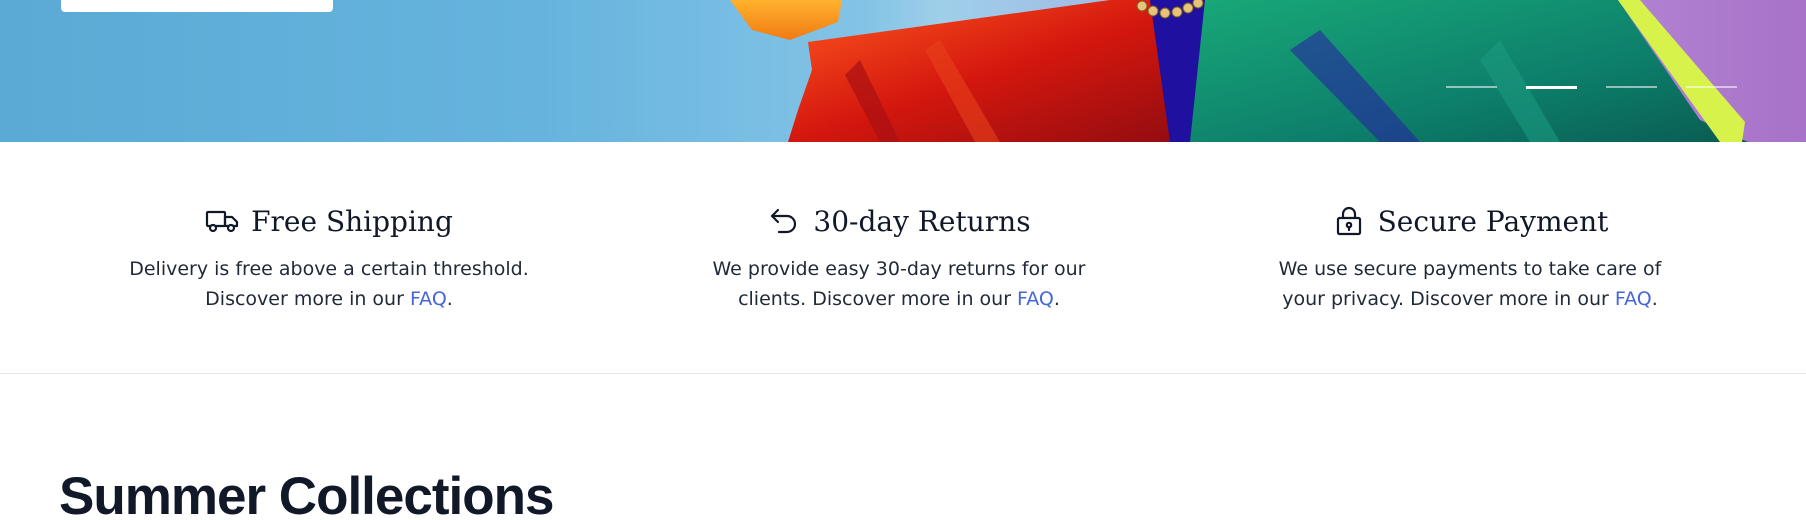  What do you see at coordinates (222, 221) in the screenshot?
I see `truck-icon` at bounding box center [222, 221].